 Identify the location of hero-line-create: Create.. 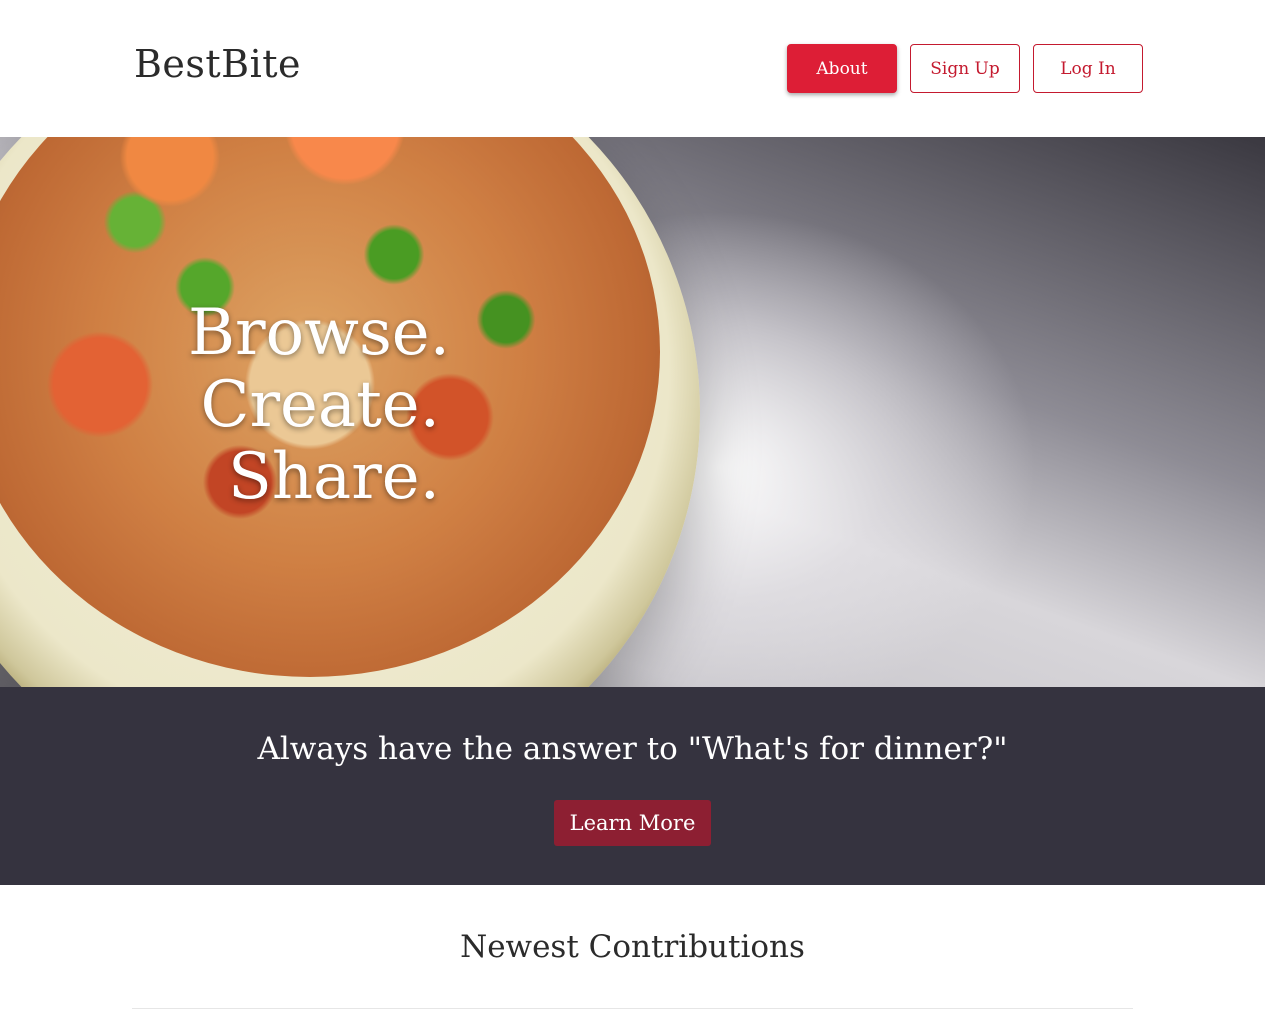
(320, 405).